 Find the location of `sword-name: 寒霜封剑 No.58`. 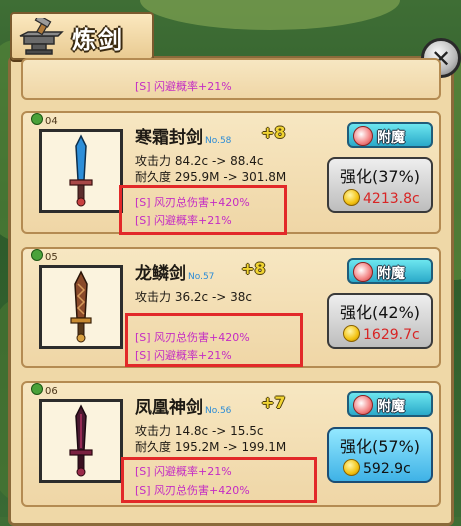

sword-name: 寒霜封剑 No.58 is located at coordinates (183, 138).